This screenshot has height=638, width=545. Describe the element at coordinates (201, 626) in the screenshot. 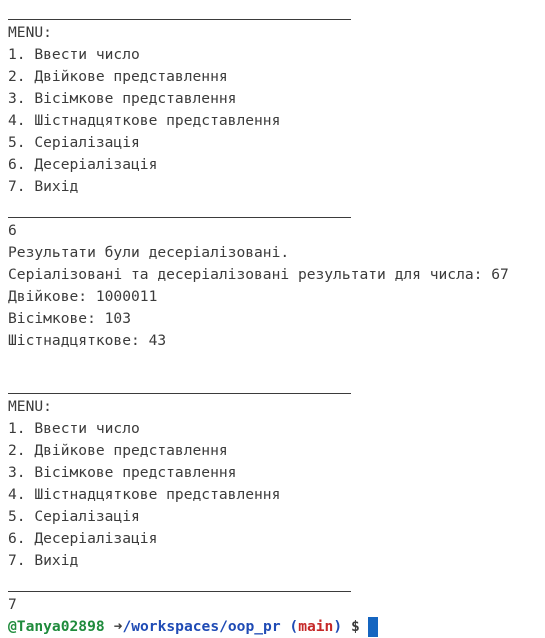

I see `prompt-path: /workspaces/oop_pr` at that location.